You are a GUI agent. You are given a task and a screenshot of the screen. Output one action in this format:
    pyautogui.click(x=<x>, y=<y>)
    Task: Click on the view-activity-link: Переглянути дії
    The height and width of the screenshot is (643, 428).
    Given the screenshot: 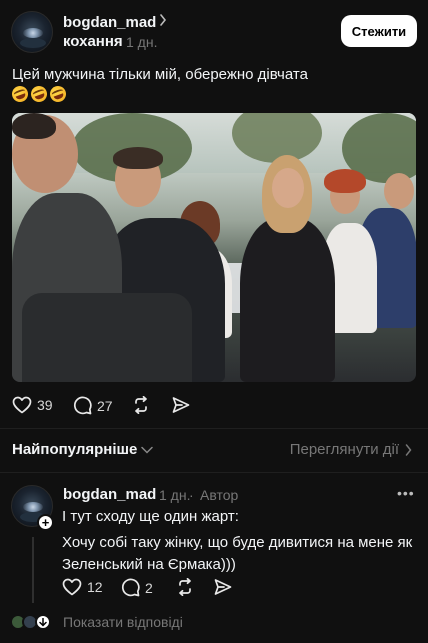 What is the action you would take?
    pyautogui.click(x=351, y=449)
    